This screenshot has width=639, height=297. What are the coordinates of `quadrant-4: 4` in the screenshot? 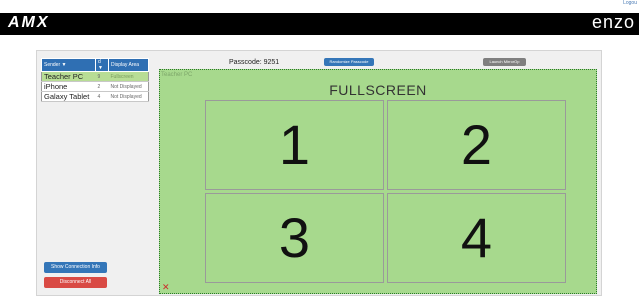 It's located at (476, 238).